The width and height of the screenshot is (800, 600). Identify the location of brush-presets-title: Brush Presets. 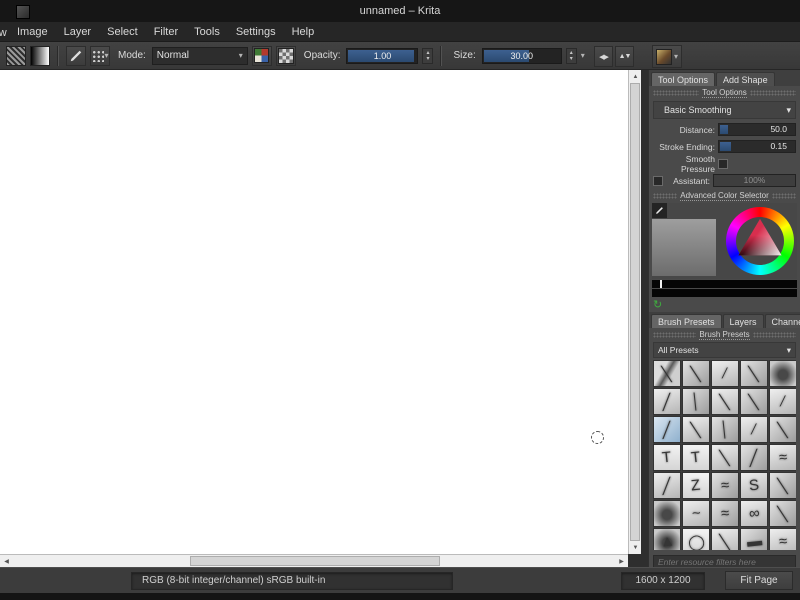
(724, 334).